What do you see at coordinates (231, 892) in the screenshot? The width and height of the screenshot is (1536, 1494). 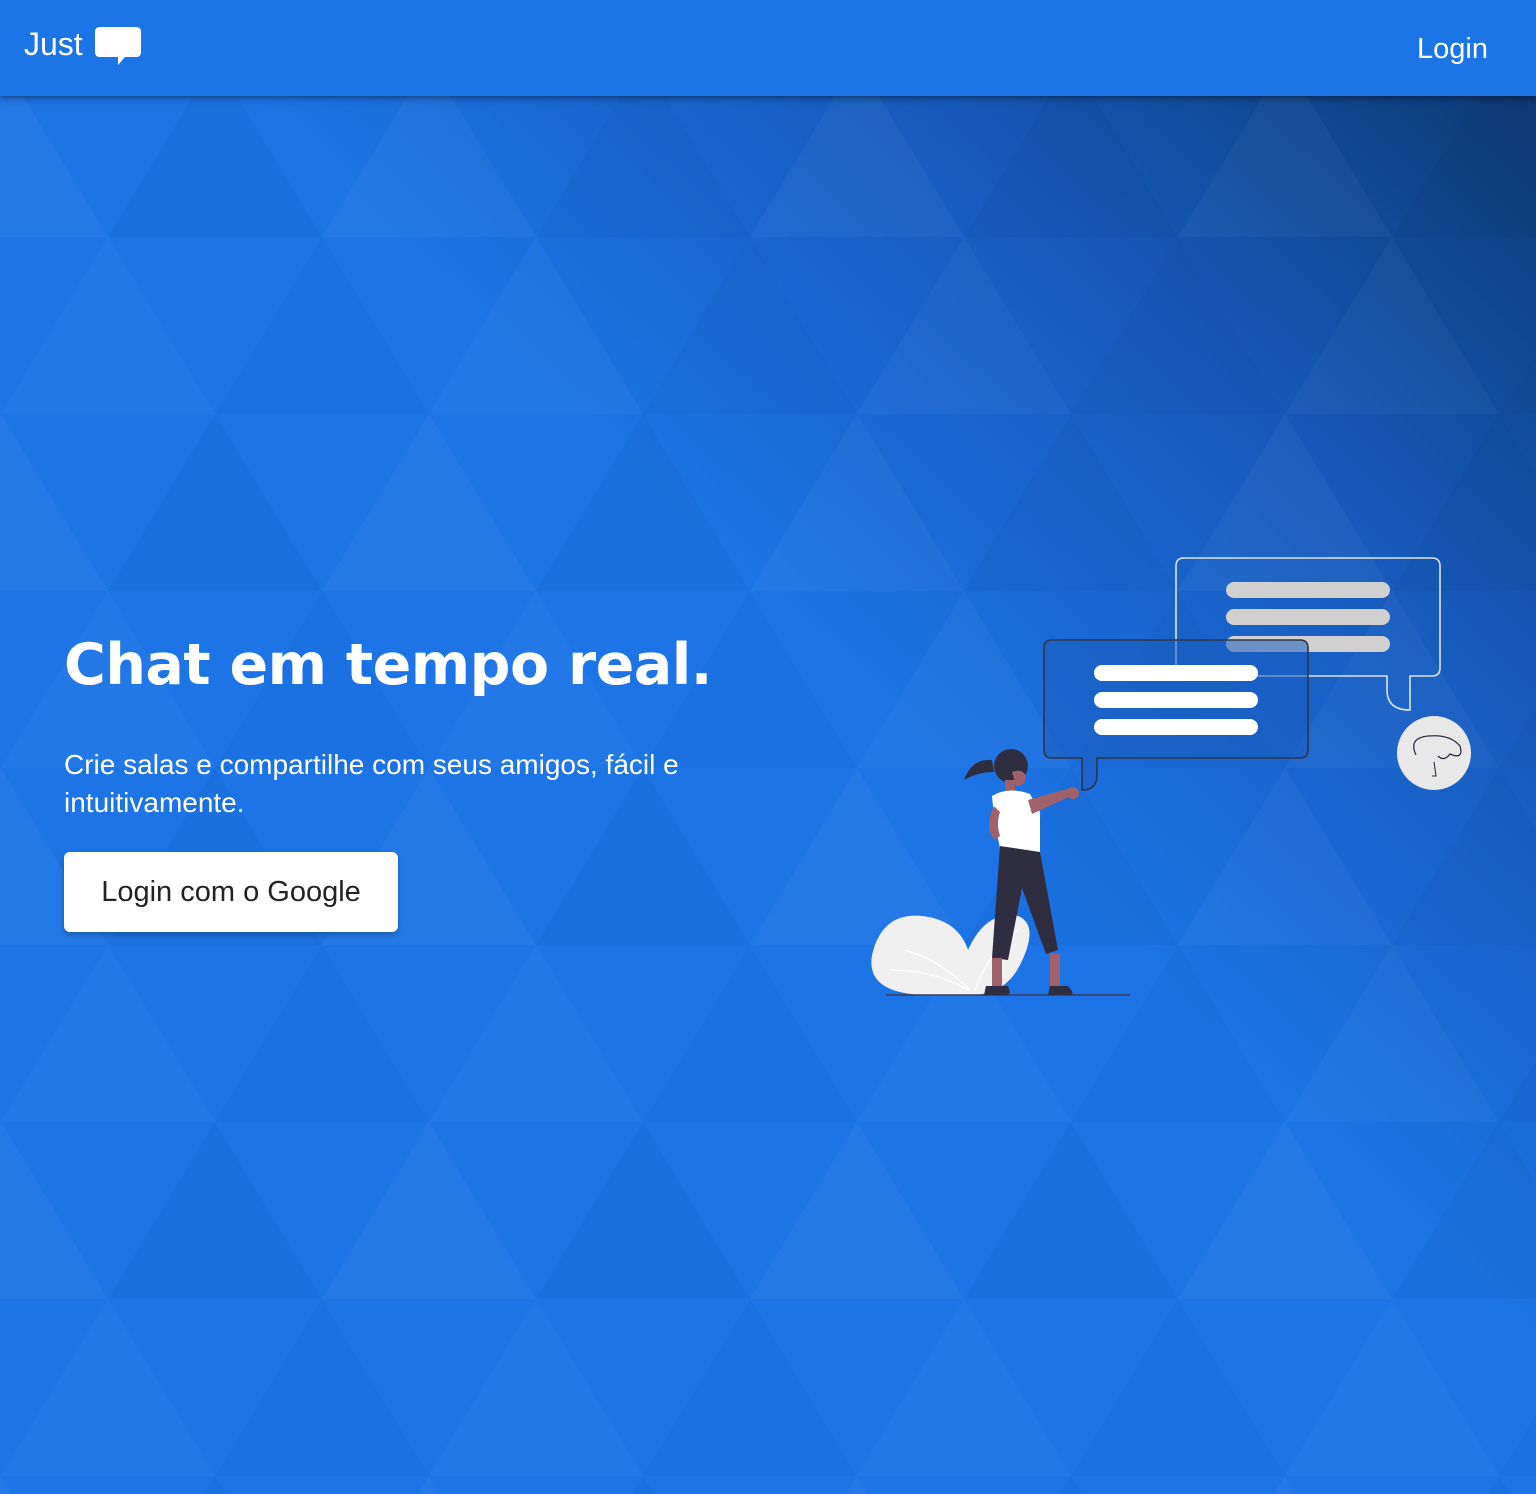 I see `login-with-google-button: Login com o Google` at bounding box center [231, 892].